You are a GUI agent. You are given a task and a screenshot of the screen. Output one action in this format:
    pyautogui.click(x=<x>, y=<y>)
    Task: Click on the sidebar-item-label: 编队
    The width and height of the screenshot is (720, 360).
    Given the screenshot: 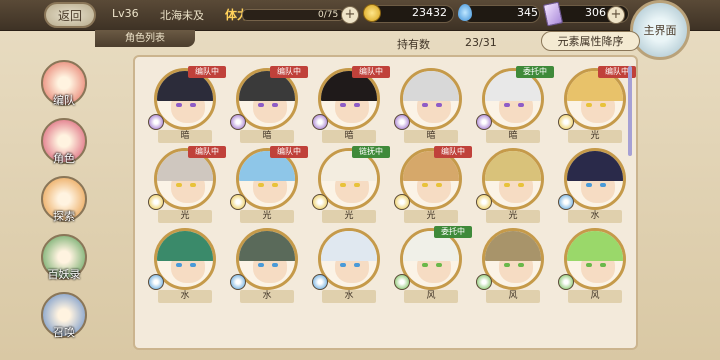 What is the action you would take?
    pyautogui.click(x=64, y=100)
    